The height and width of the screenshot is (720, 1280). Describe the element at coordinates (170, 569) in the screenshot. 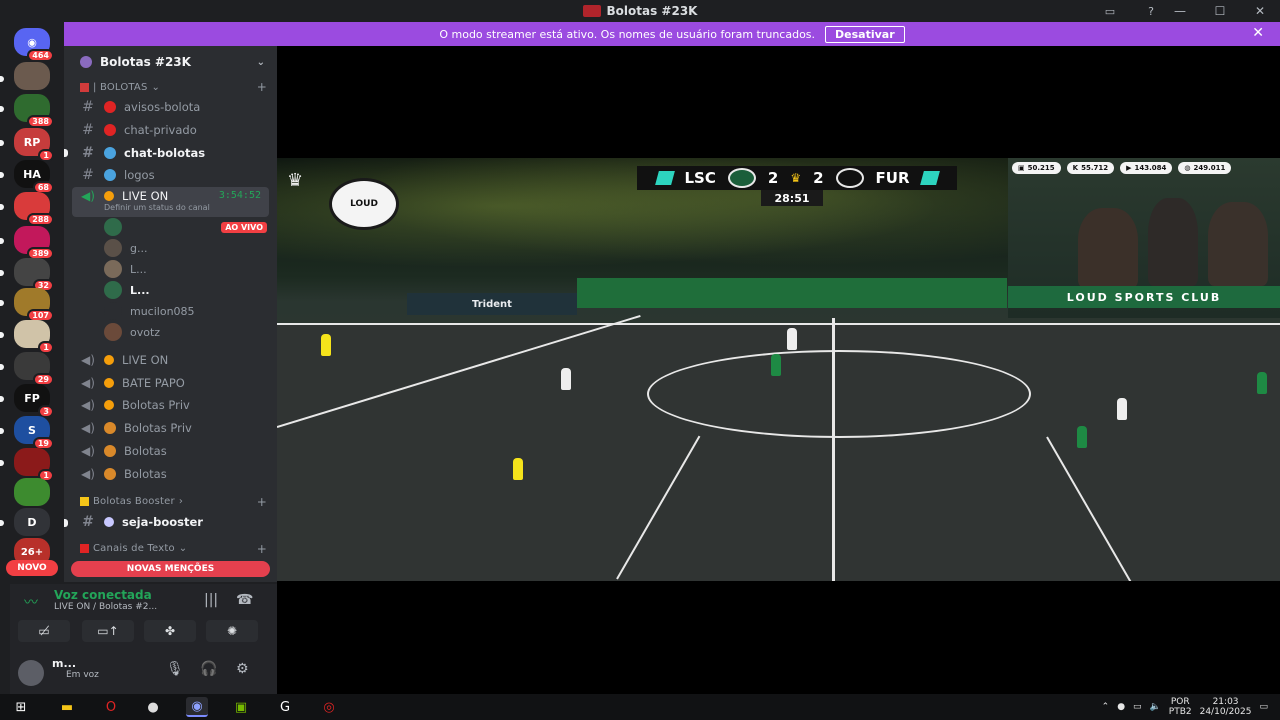

I see `new-mentions-button: NOVAS MENÇÕES` at that location.